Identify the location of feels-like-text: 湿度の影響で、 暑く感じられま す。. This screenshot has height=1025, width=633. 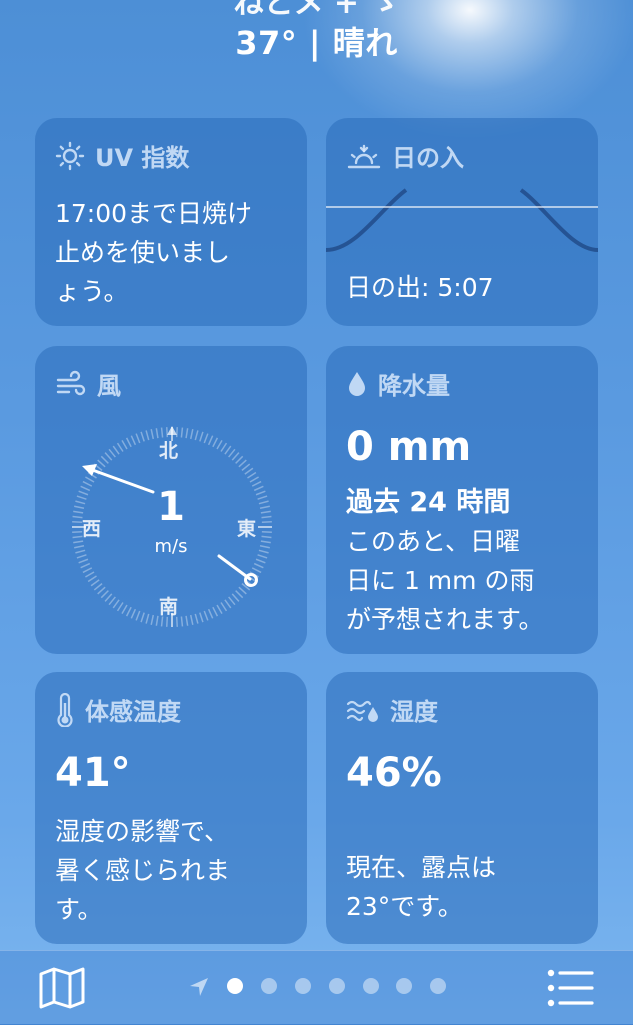
(142, 870).